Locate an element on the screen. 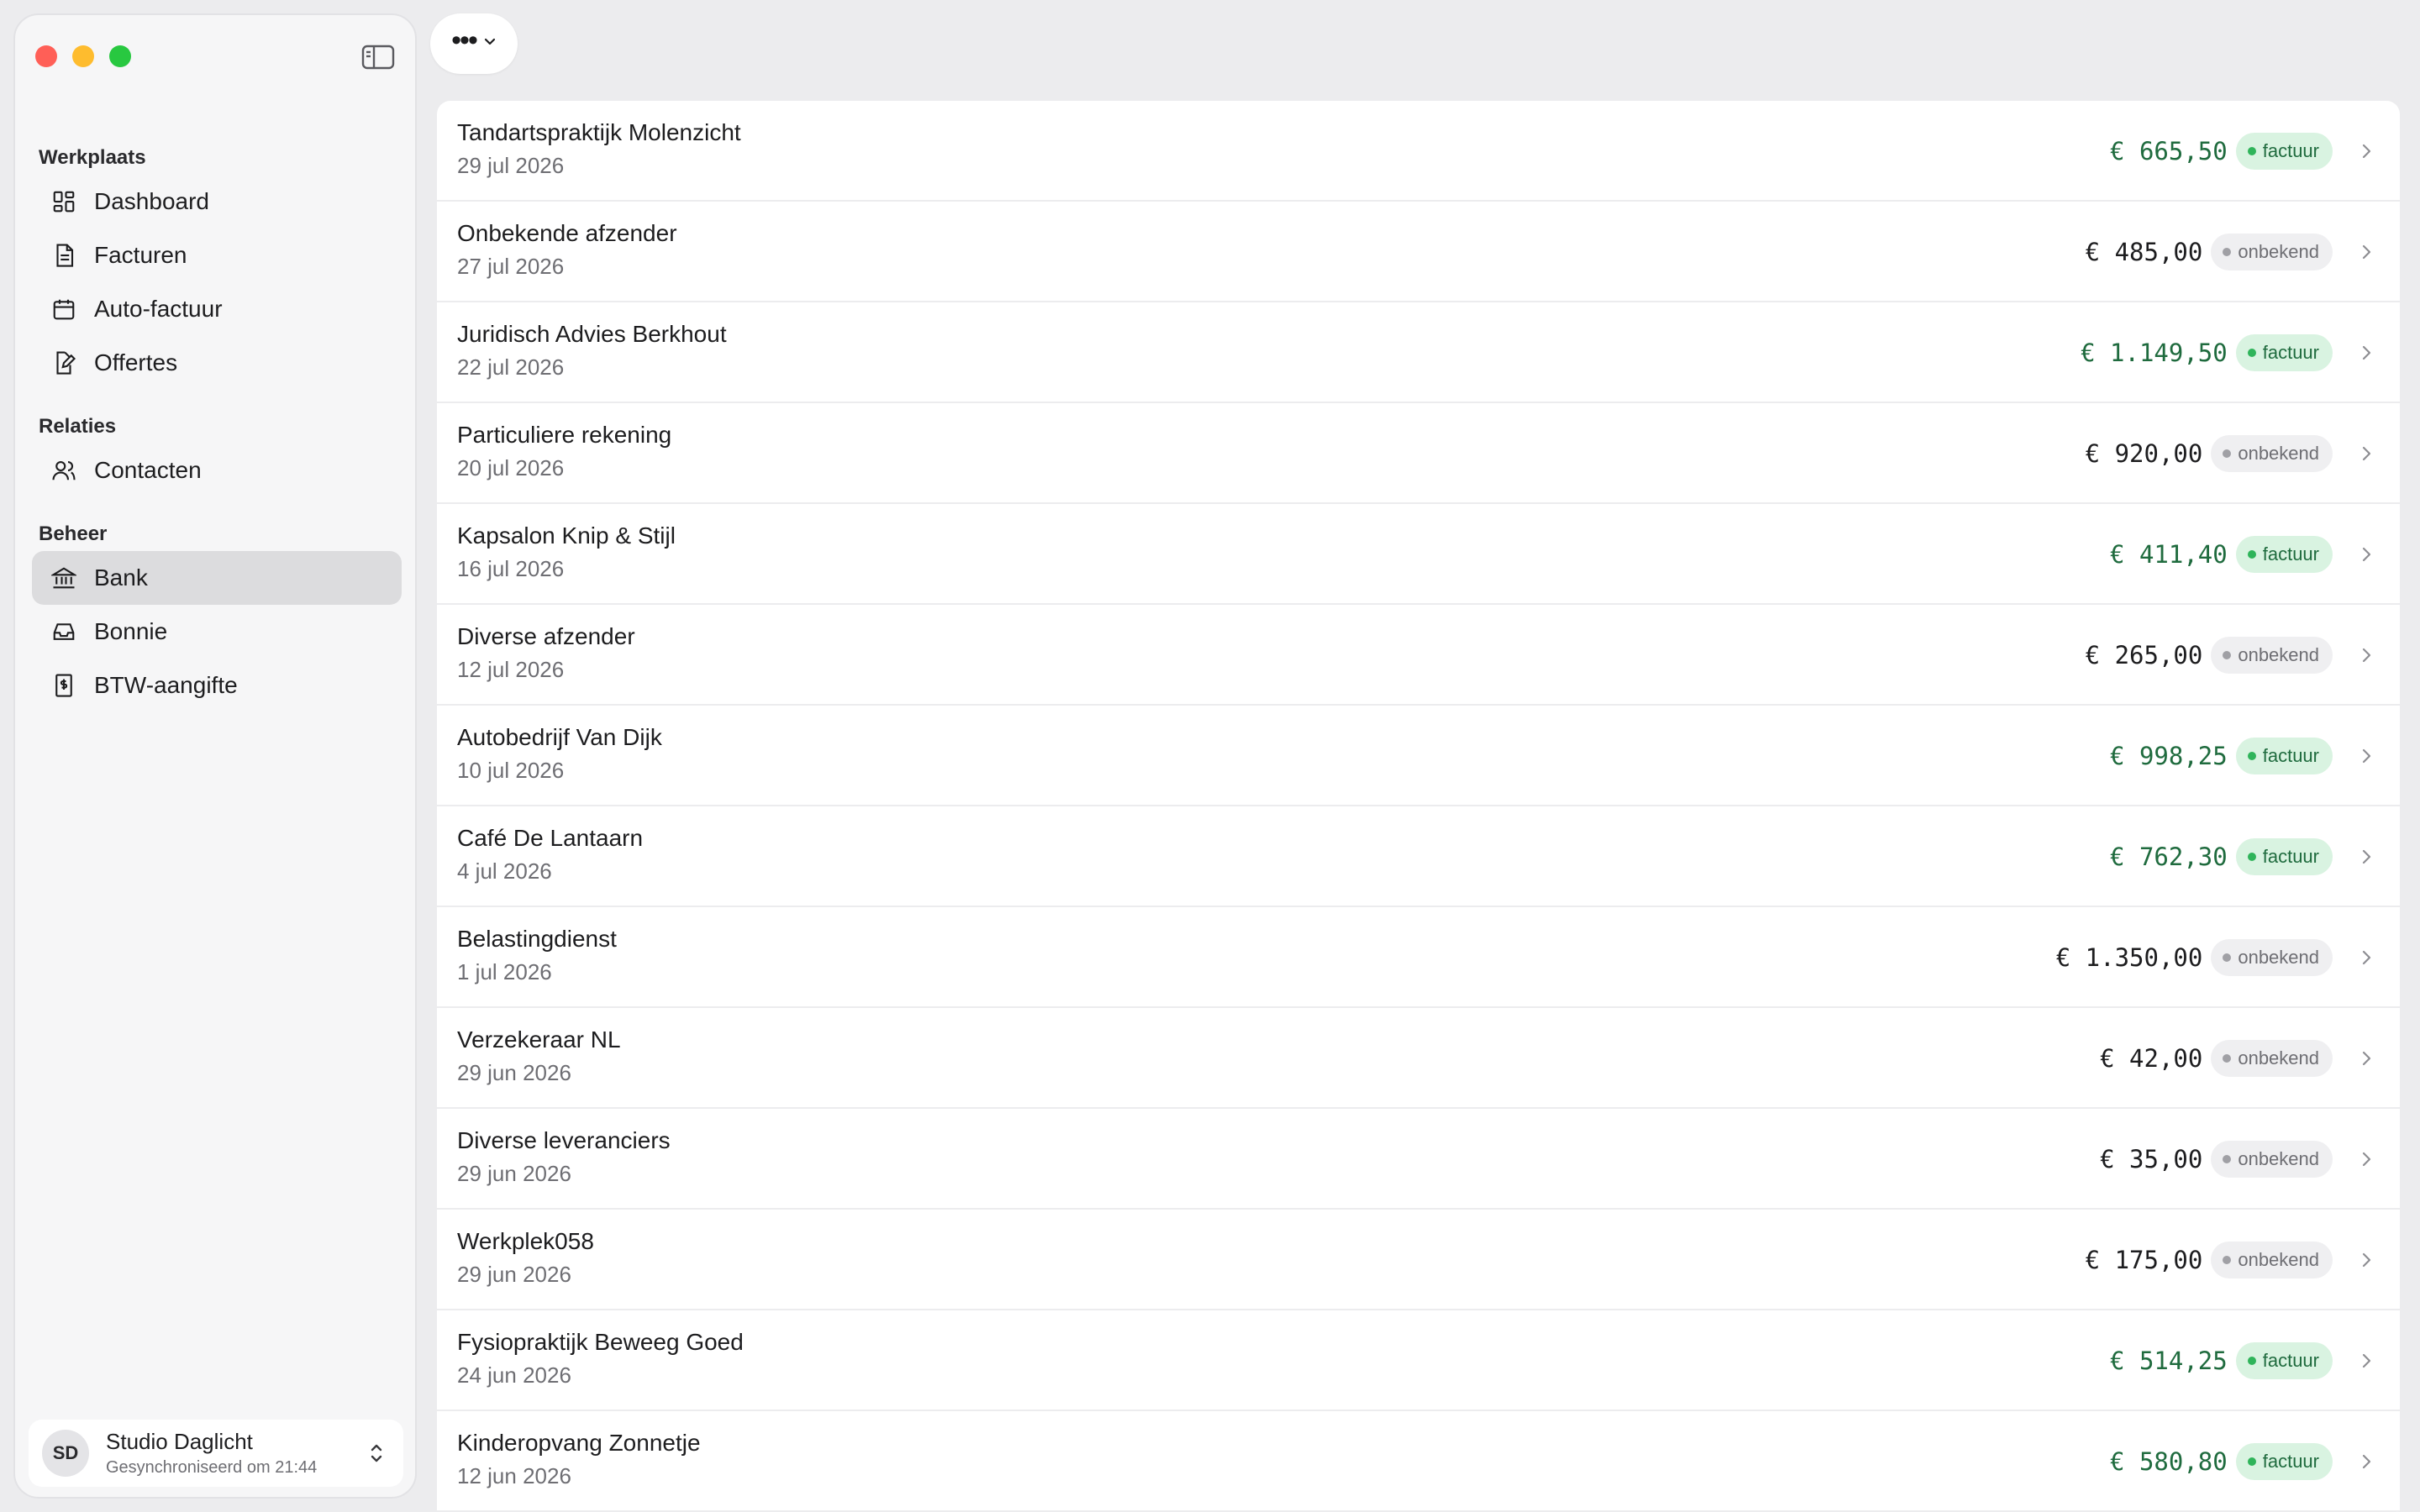 This screenshot has height=1512, width=2420. zoom-window-button is located at coordinates (120, 56).